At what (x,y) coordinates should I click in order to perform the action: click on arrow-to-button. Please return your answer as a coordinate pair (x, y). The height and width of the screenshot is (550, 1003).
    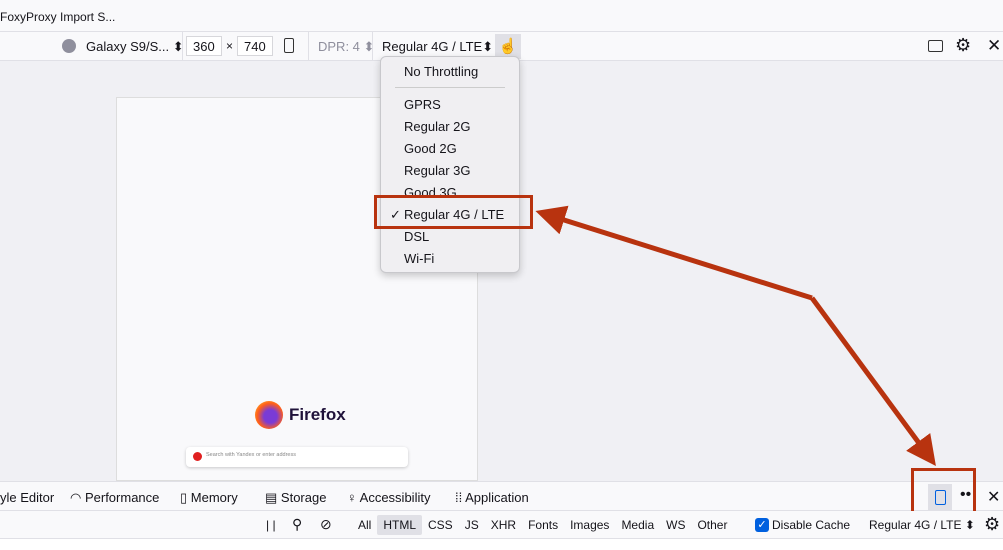
    Looking at the image, I should click on (872, 381).